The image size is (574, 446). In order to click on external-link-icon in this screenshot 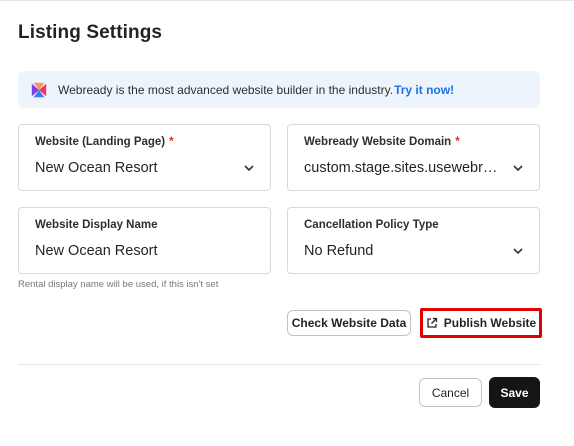, I will do `click(432, 322)`.